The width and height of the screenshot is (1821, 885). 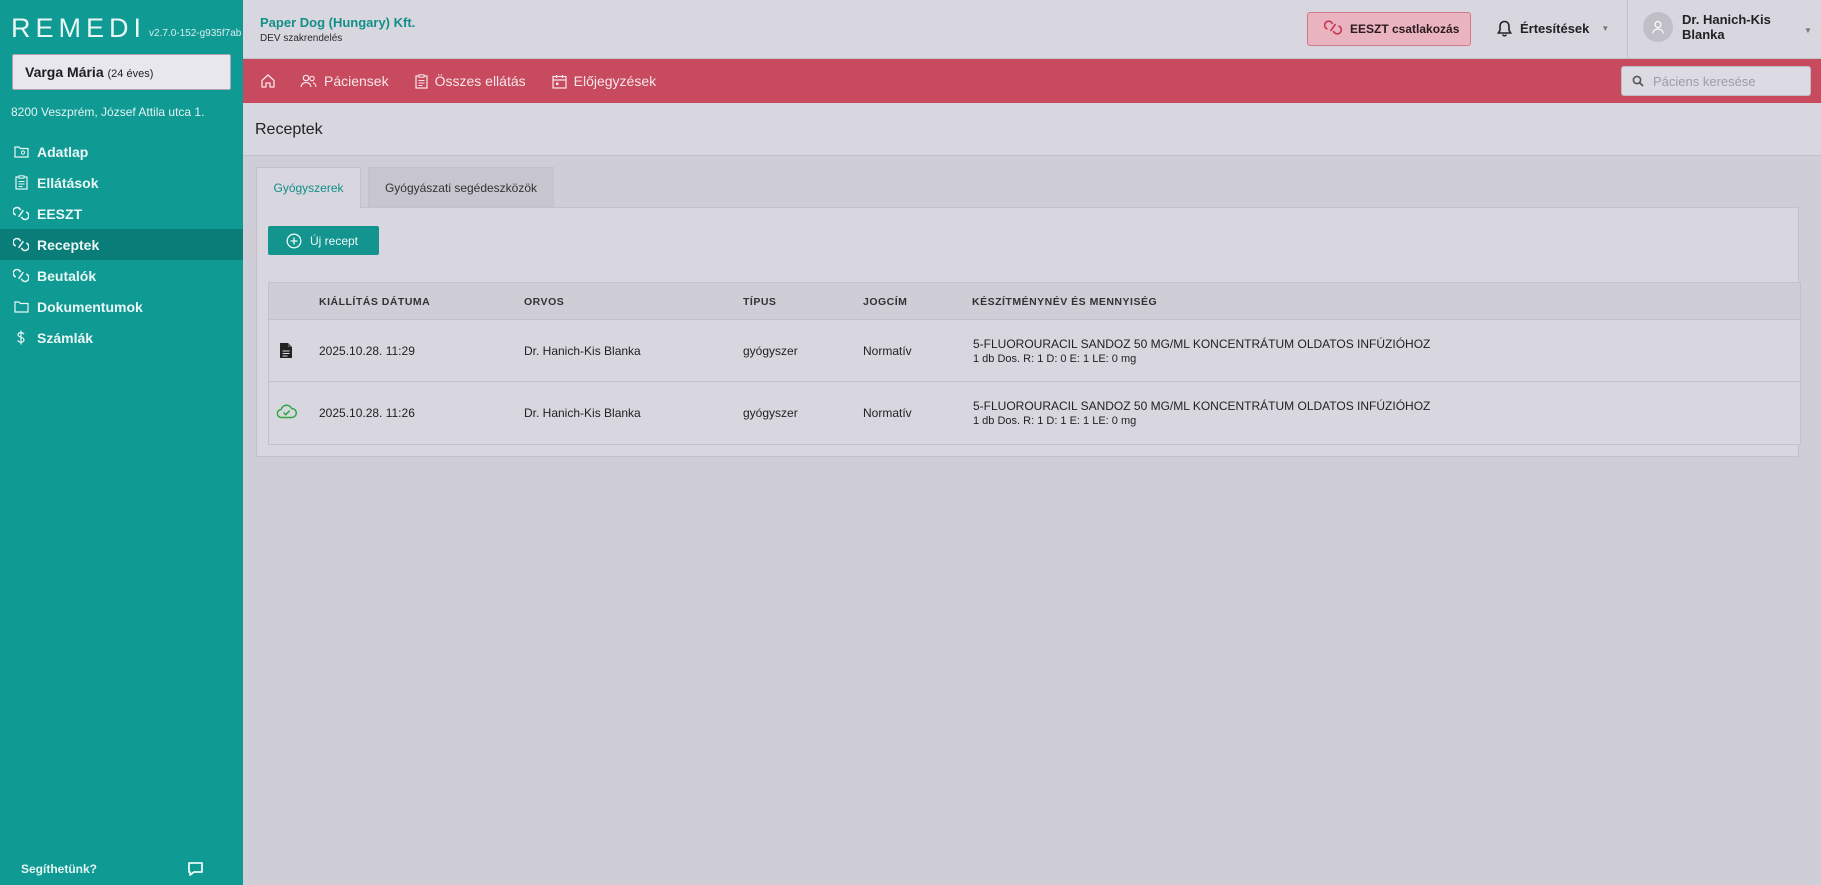 What do you see at coordinates (130, 74) in the screenshot?
I see `patient-age: (24 éves)` at bounding box center [130, 74].